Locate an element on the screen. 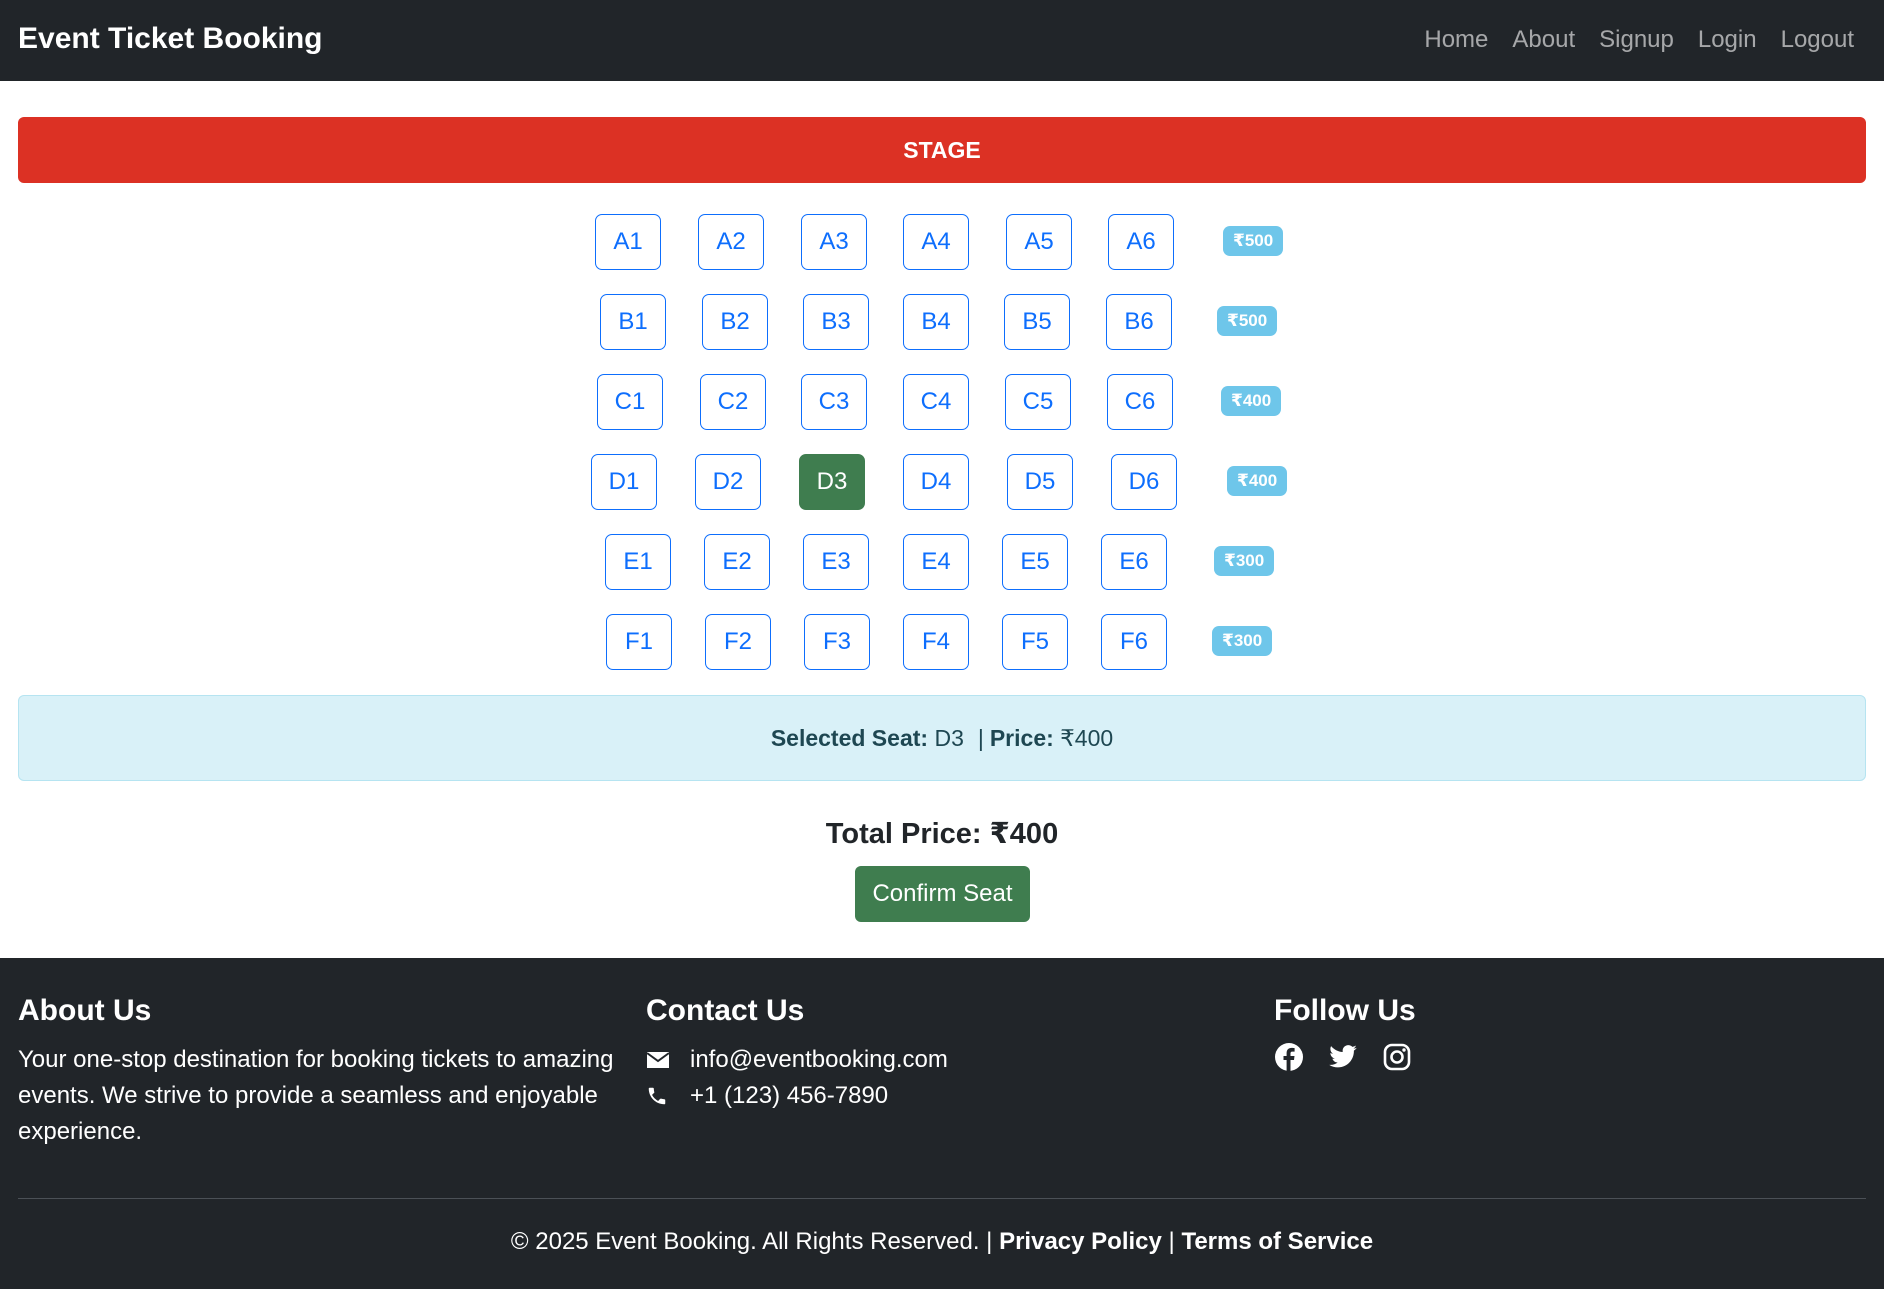  seat-d5: D5 is located at coordinates (1040, 482).